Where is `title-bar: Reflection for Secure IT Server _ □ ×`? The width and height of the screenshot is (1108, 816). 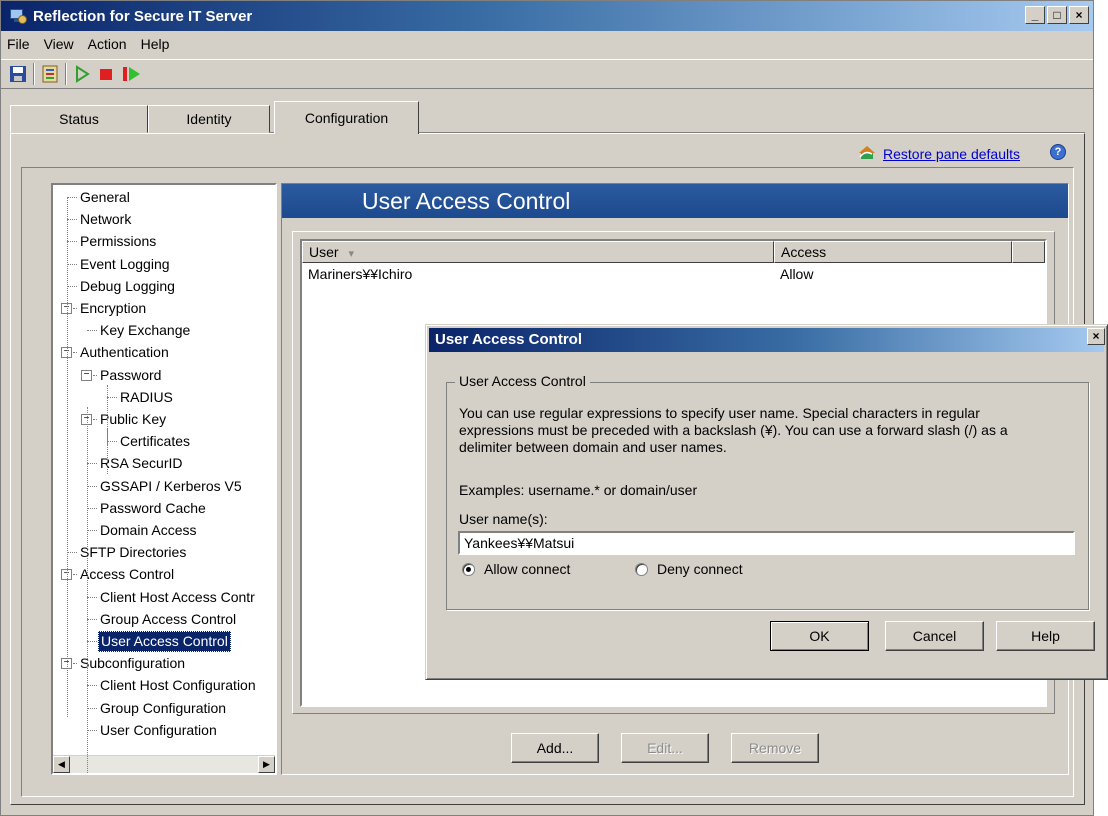 title-bar: Reflection for Secure IT Server _ □ × is located at coordinates (547, 16).